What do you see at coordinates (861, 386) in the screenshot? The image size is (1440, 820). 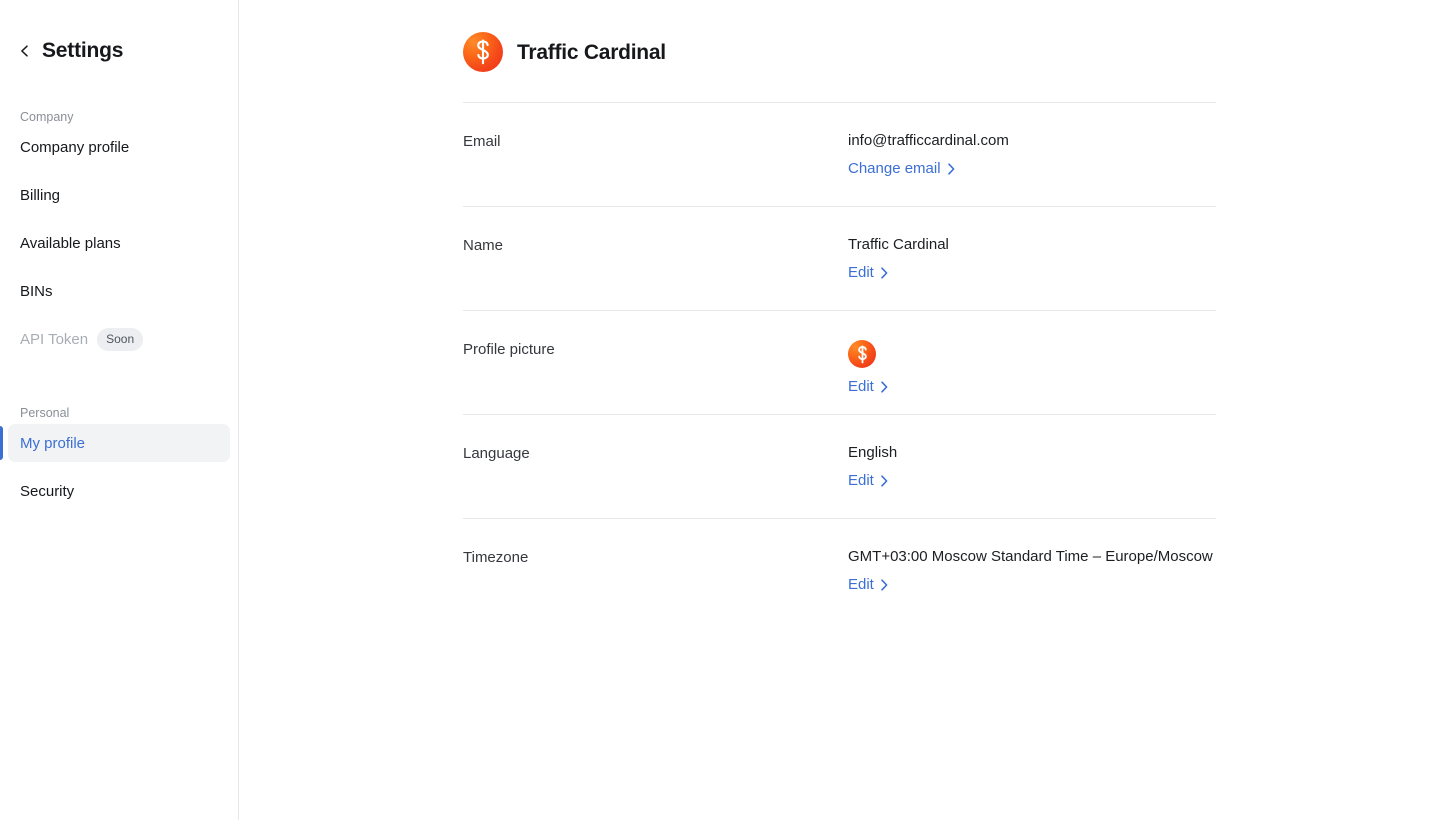 I see `edit-picture-label: Edit` at bounding box center [861, 386].